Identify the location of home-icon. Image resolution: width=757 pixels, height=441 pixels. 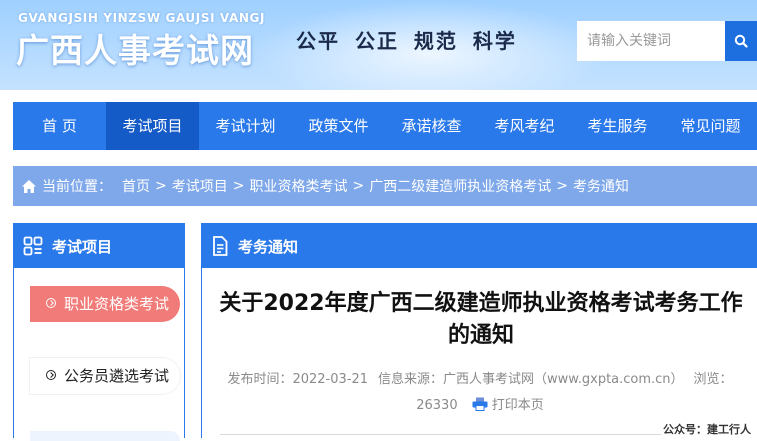
(29, 186).